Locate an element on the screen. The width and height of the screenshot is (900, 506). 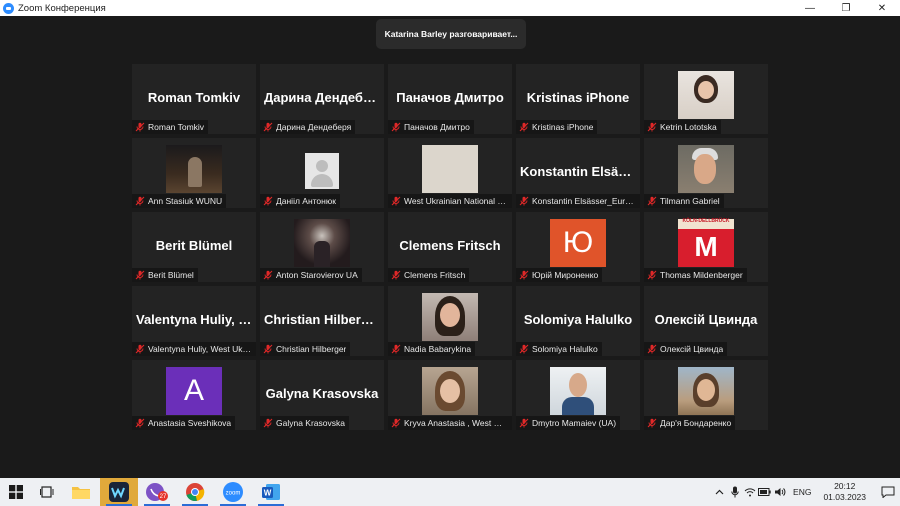
start-button is located at coordinates (16, 492).